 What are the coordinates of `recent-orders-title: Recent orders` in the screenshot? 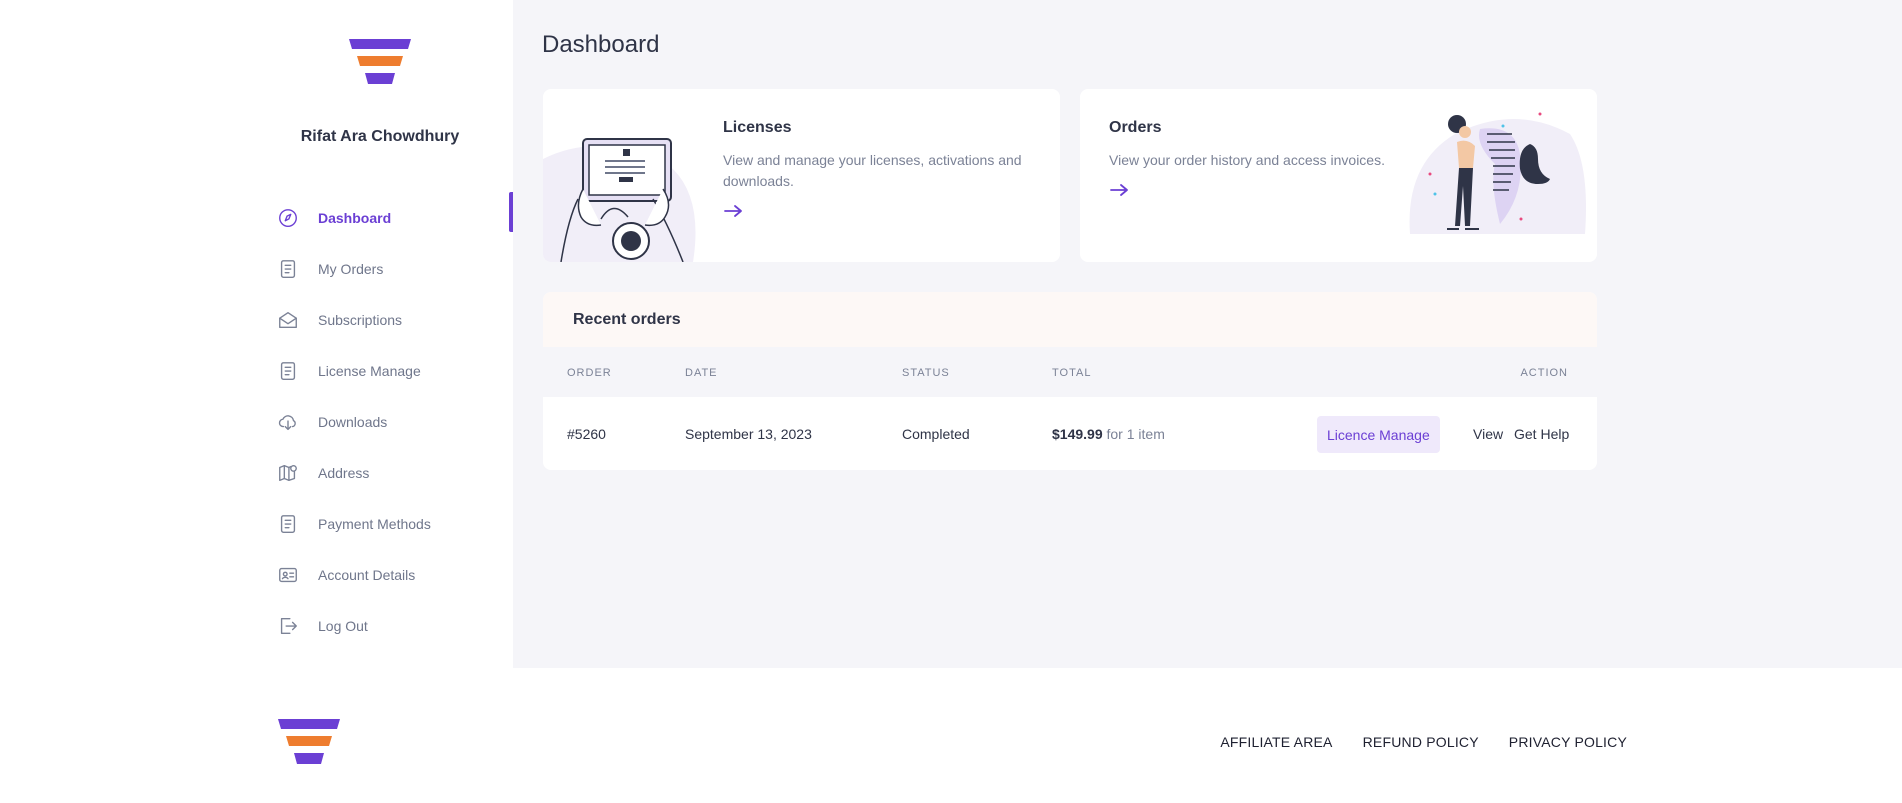 It's located at (627, 319).